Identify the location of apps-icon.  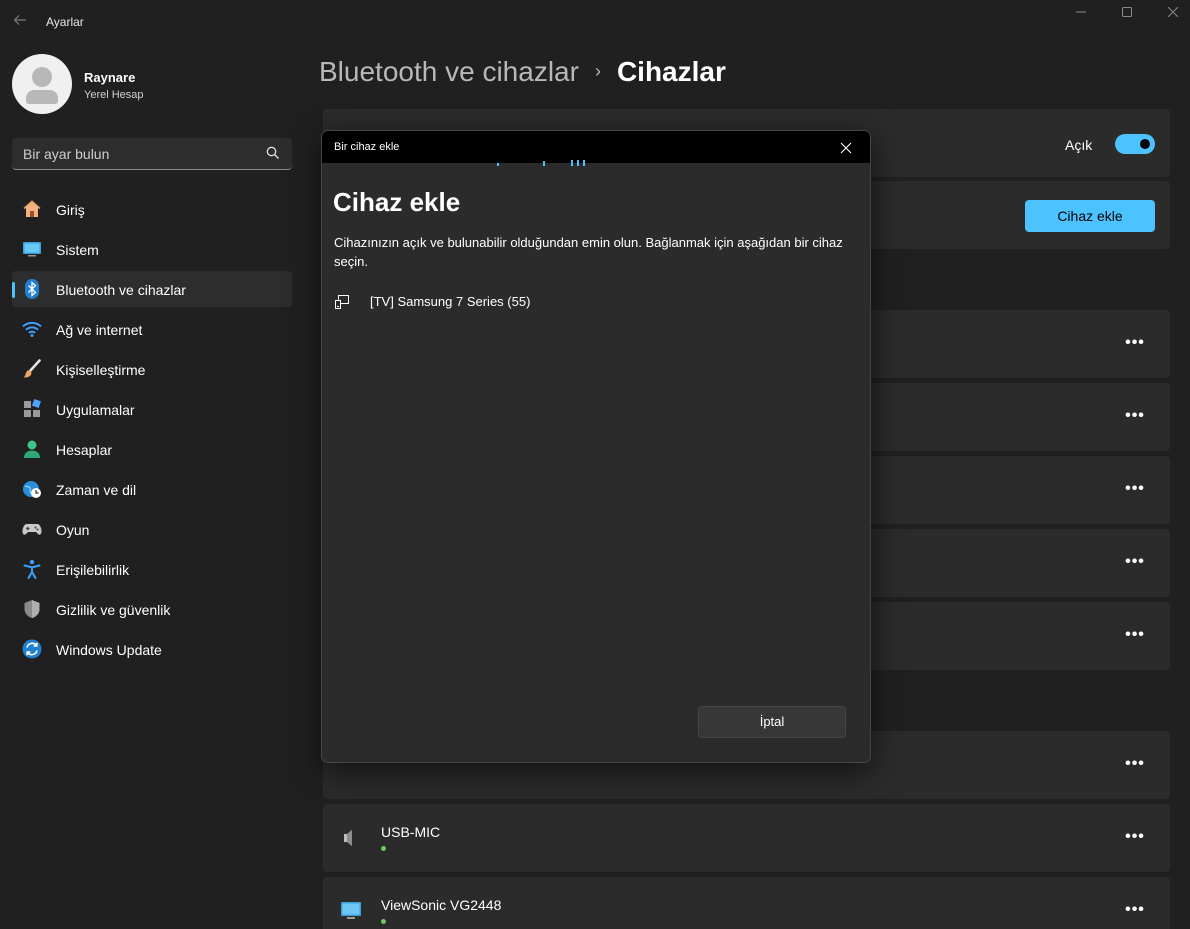
(32, 408).